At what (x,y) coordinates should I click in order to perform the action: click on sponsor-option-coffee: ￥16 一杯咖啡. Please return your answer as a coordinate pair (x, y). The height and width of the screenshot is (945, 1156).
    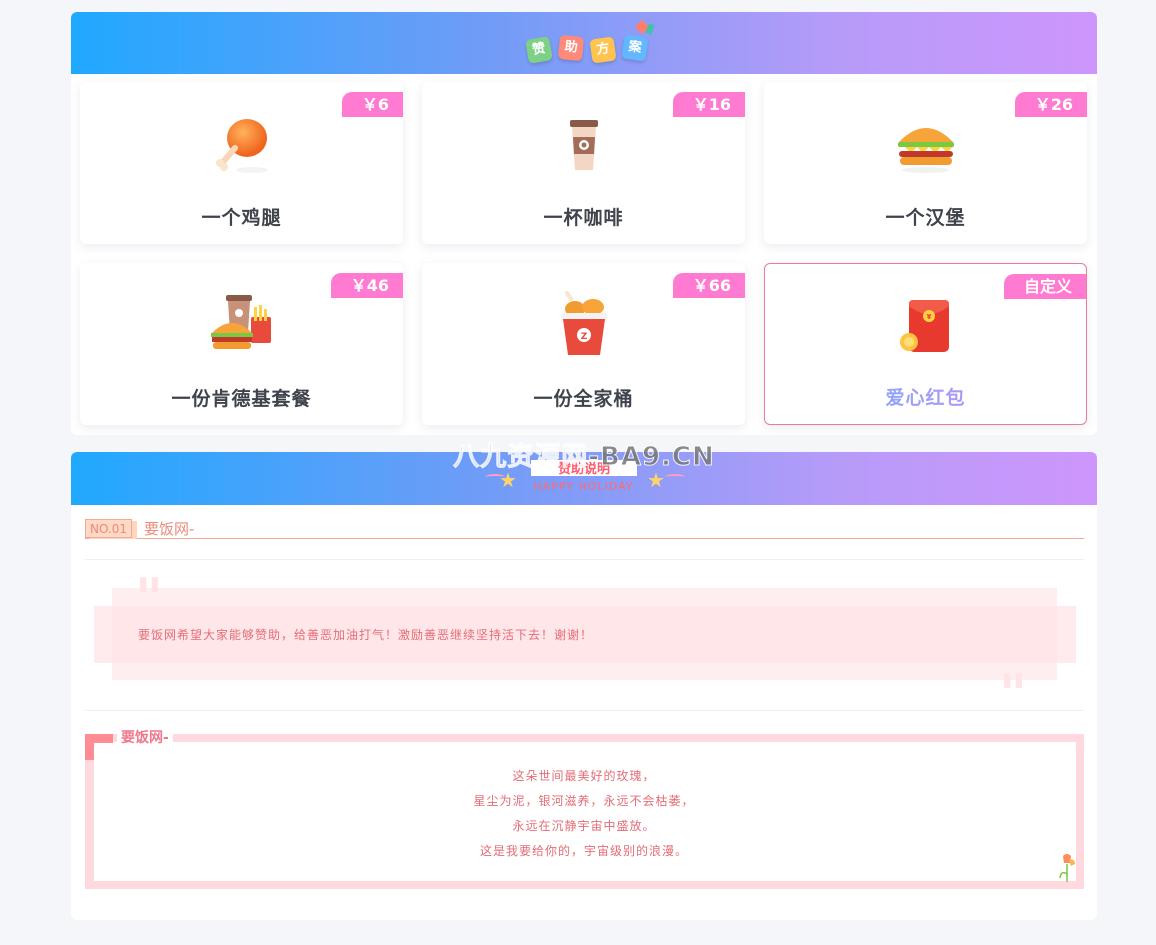
    Looking at the image, I should click on (583, 163).